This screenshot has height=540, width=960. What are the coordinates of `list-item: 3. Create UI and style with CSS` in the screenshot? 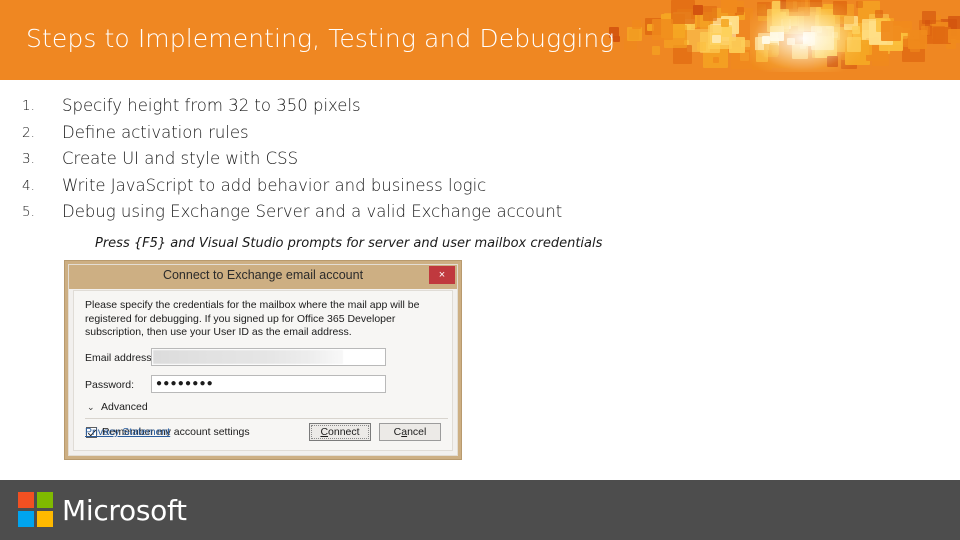 It's located at (350, 162).